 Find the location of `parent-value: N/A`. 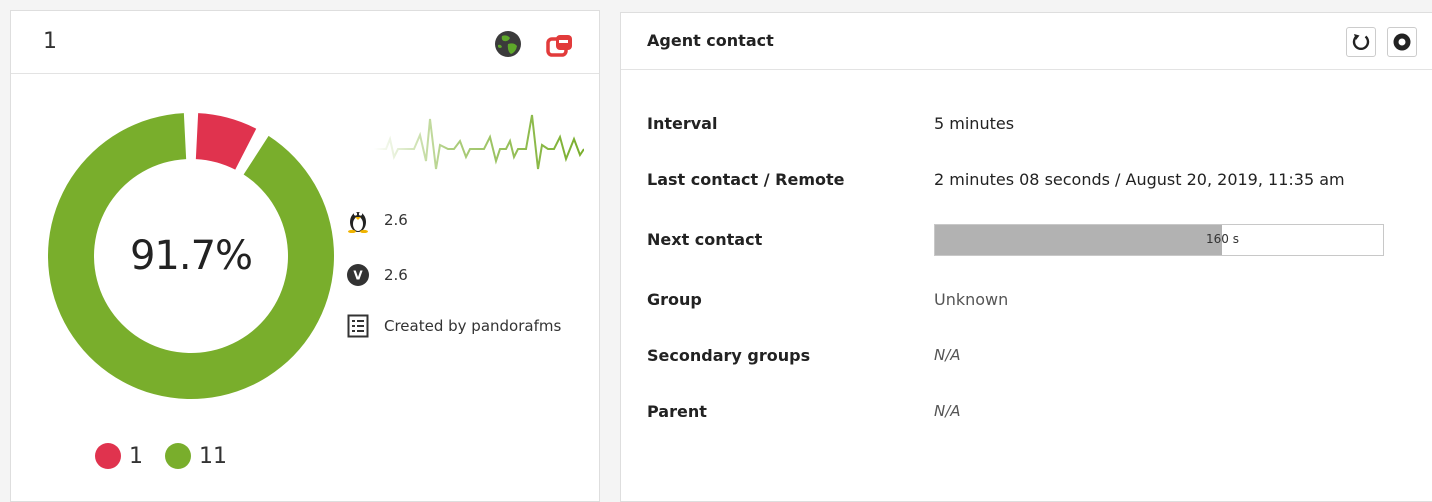

parent-value: N/A is located at coordinates (947, 411).